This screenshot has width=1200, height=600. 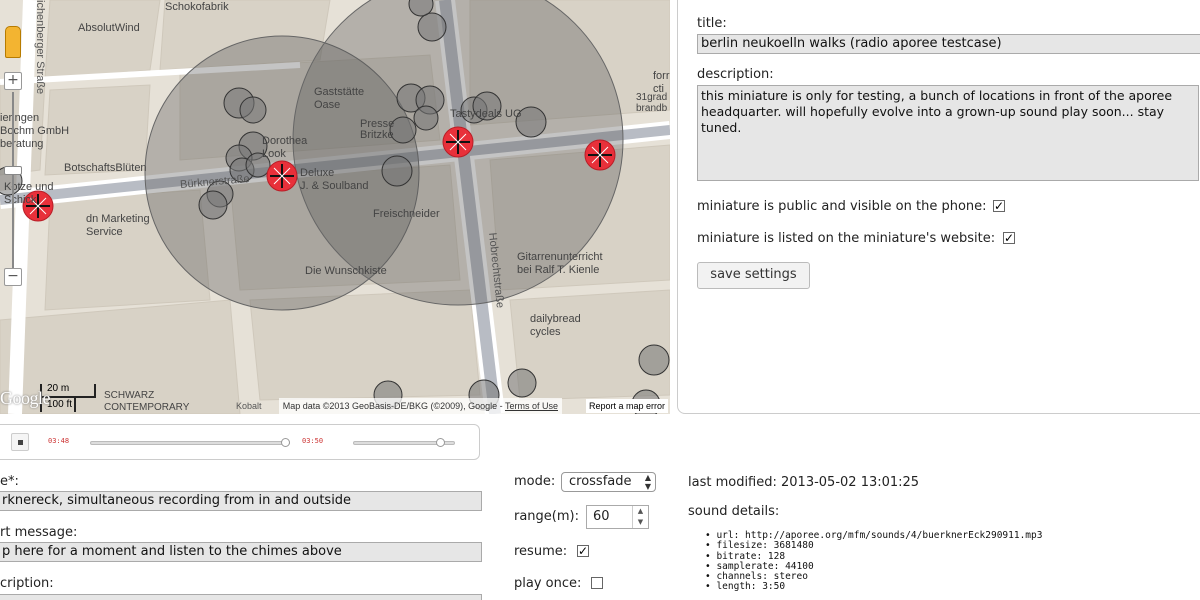 I want to click on save-settings-button: save settings, so click(x=753, y=275).